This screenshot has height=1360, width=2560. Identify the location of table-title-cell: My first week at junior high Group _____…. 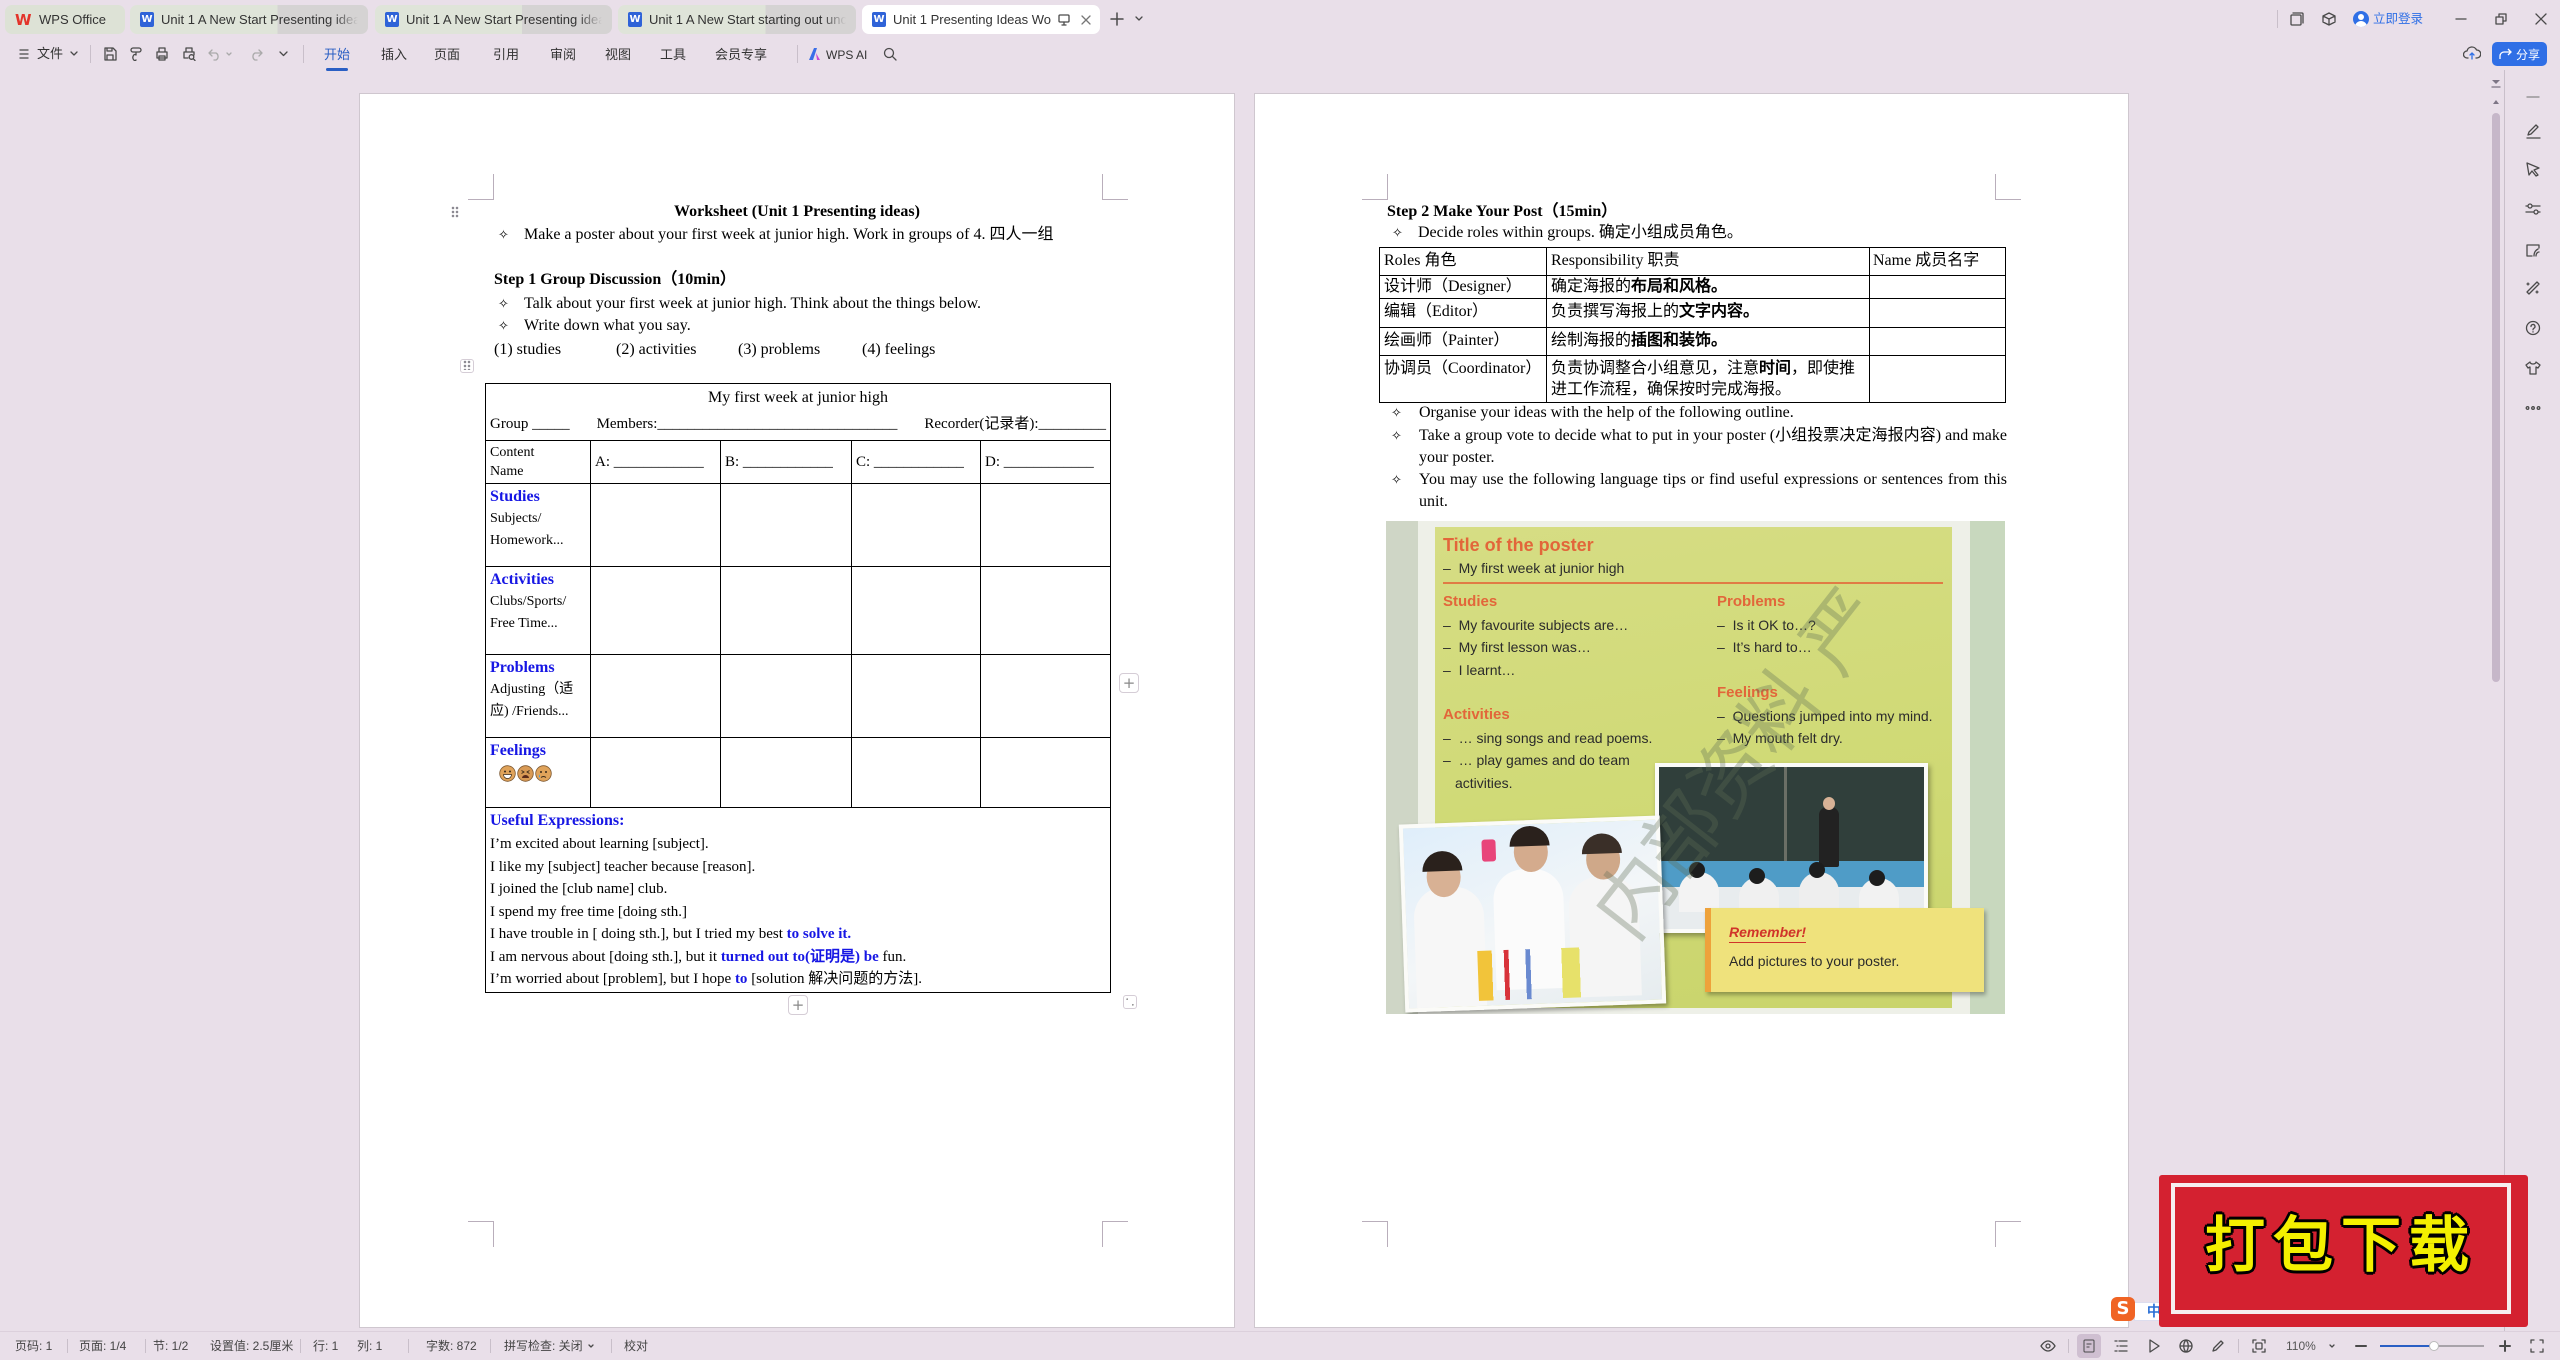
(798, 412).